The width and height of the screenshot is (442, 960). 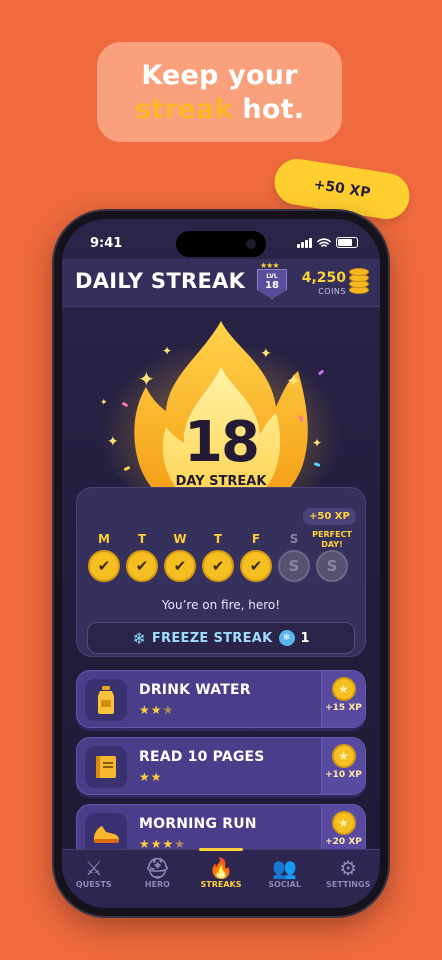 What do you see at coordinates (212, 638) in the screenshot?
I see `freeze-streak-label: FREEZE STREAK` at bounding box center [212, 638].